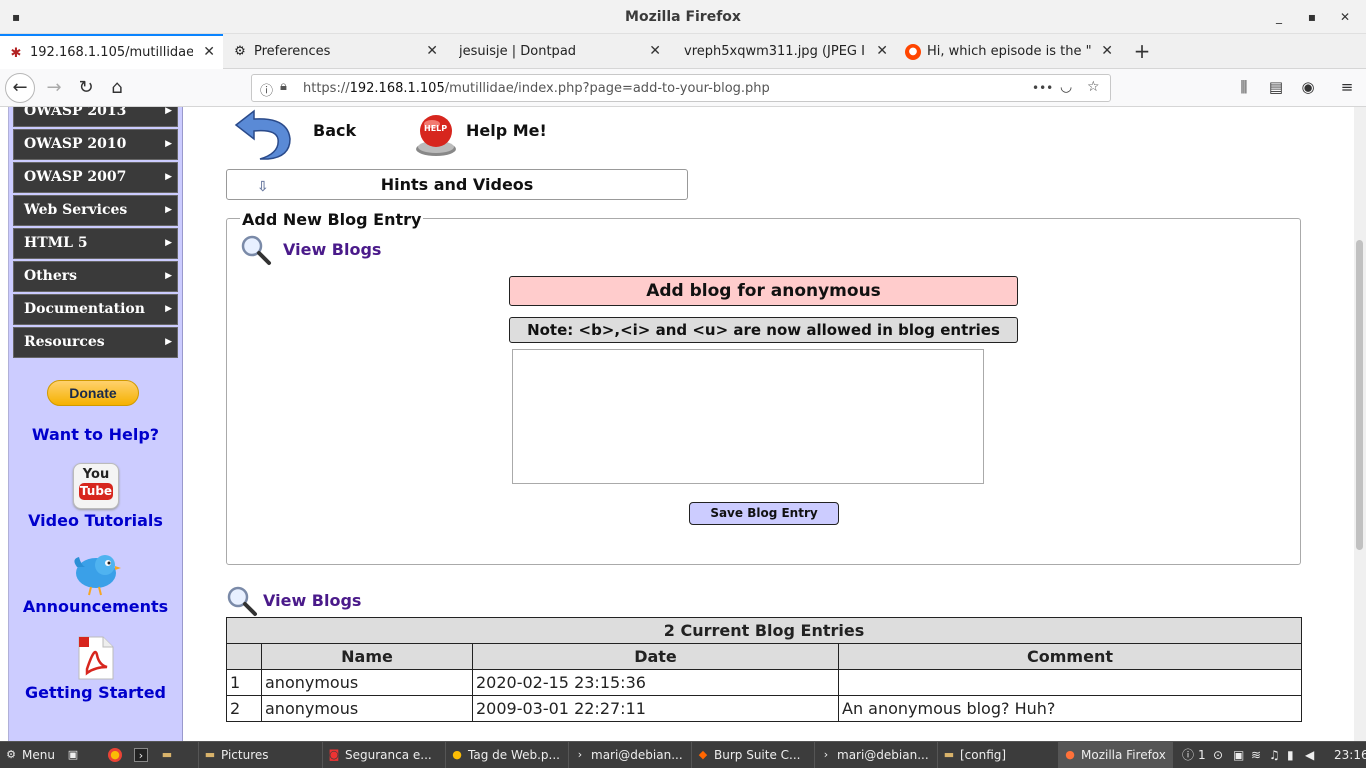  What do you see at coordinates (1274, 755) in the screenshot?
I see `music-note-icon: ♫` at bounding box center [1274, 755].